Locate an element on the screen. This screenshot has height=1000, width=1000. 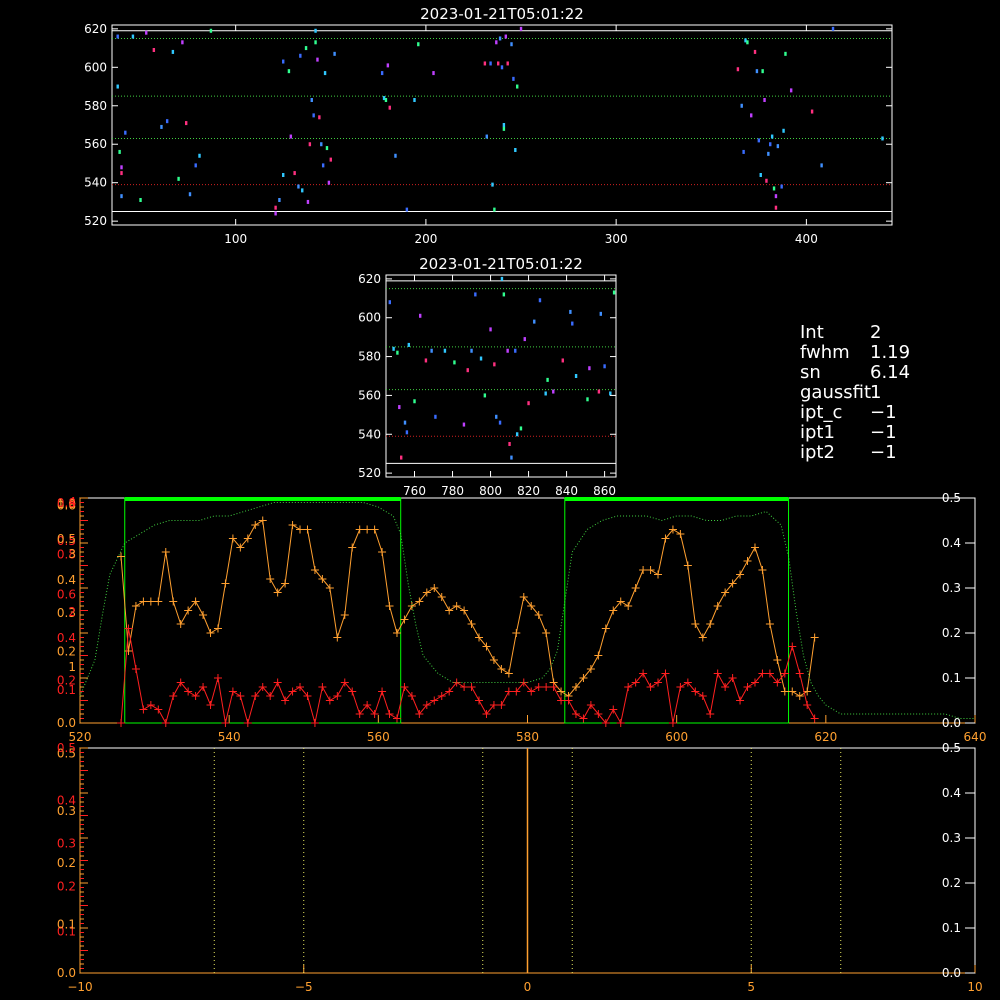
y-tick-label: 580 is located at coordinates (95, 106).